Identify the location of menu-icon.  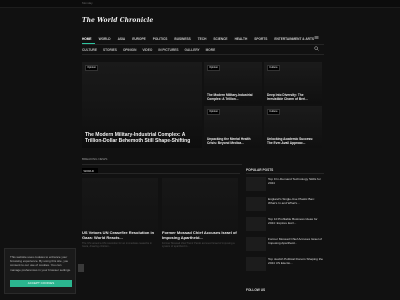
(316, 37).